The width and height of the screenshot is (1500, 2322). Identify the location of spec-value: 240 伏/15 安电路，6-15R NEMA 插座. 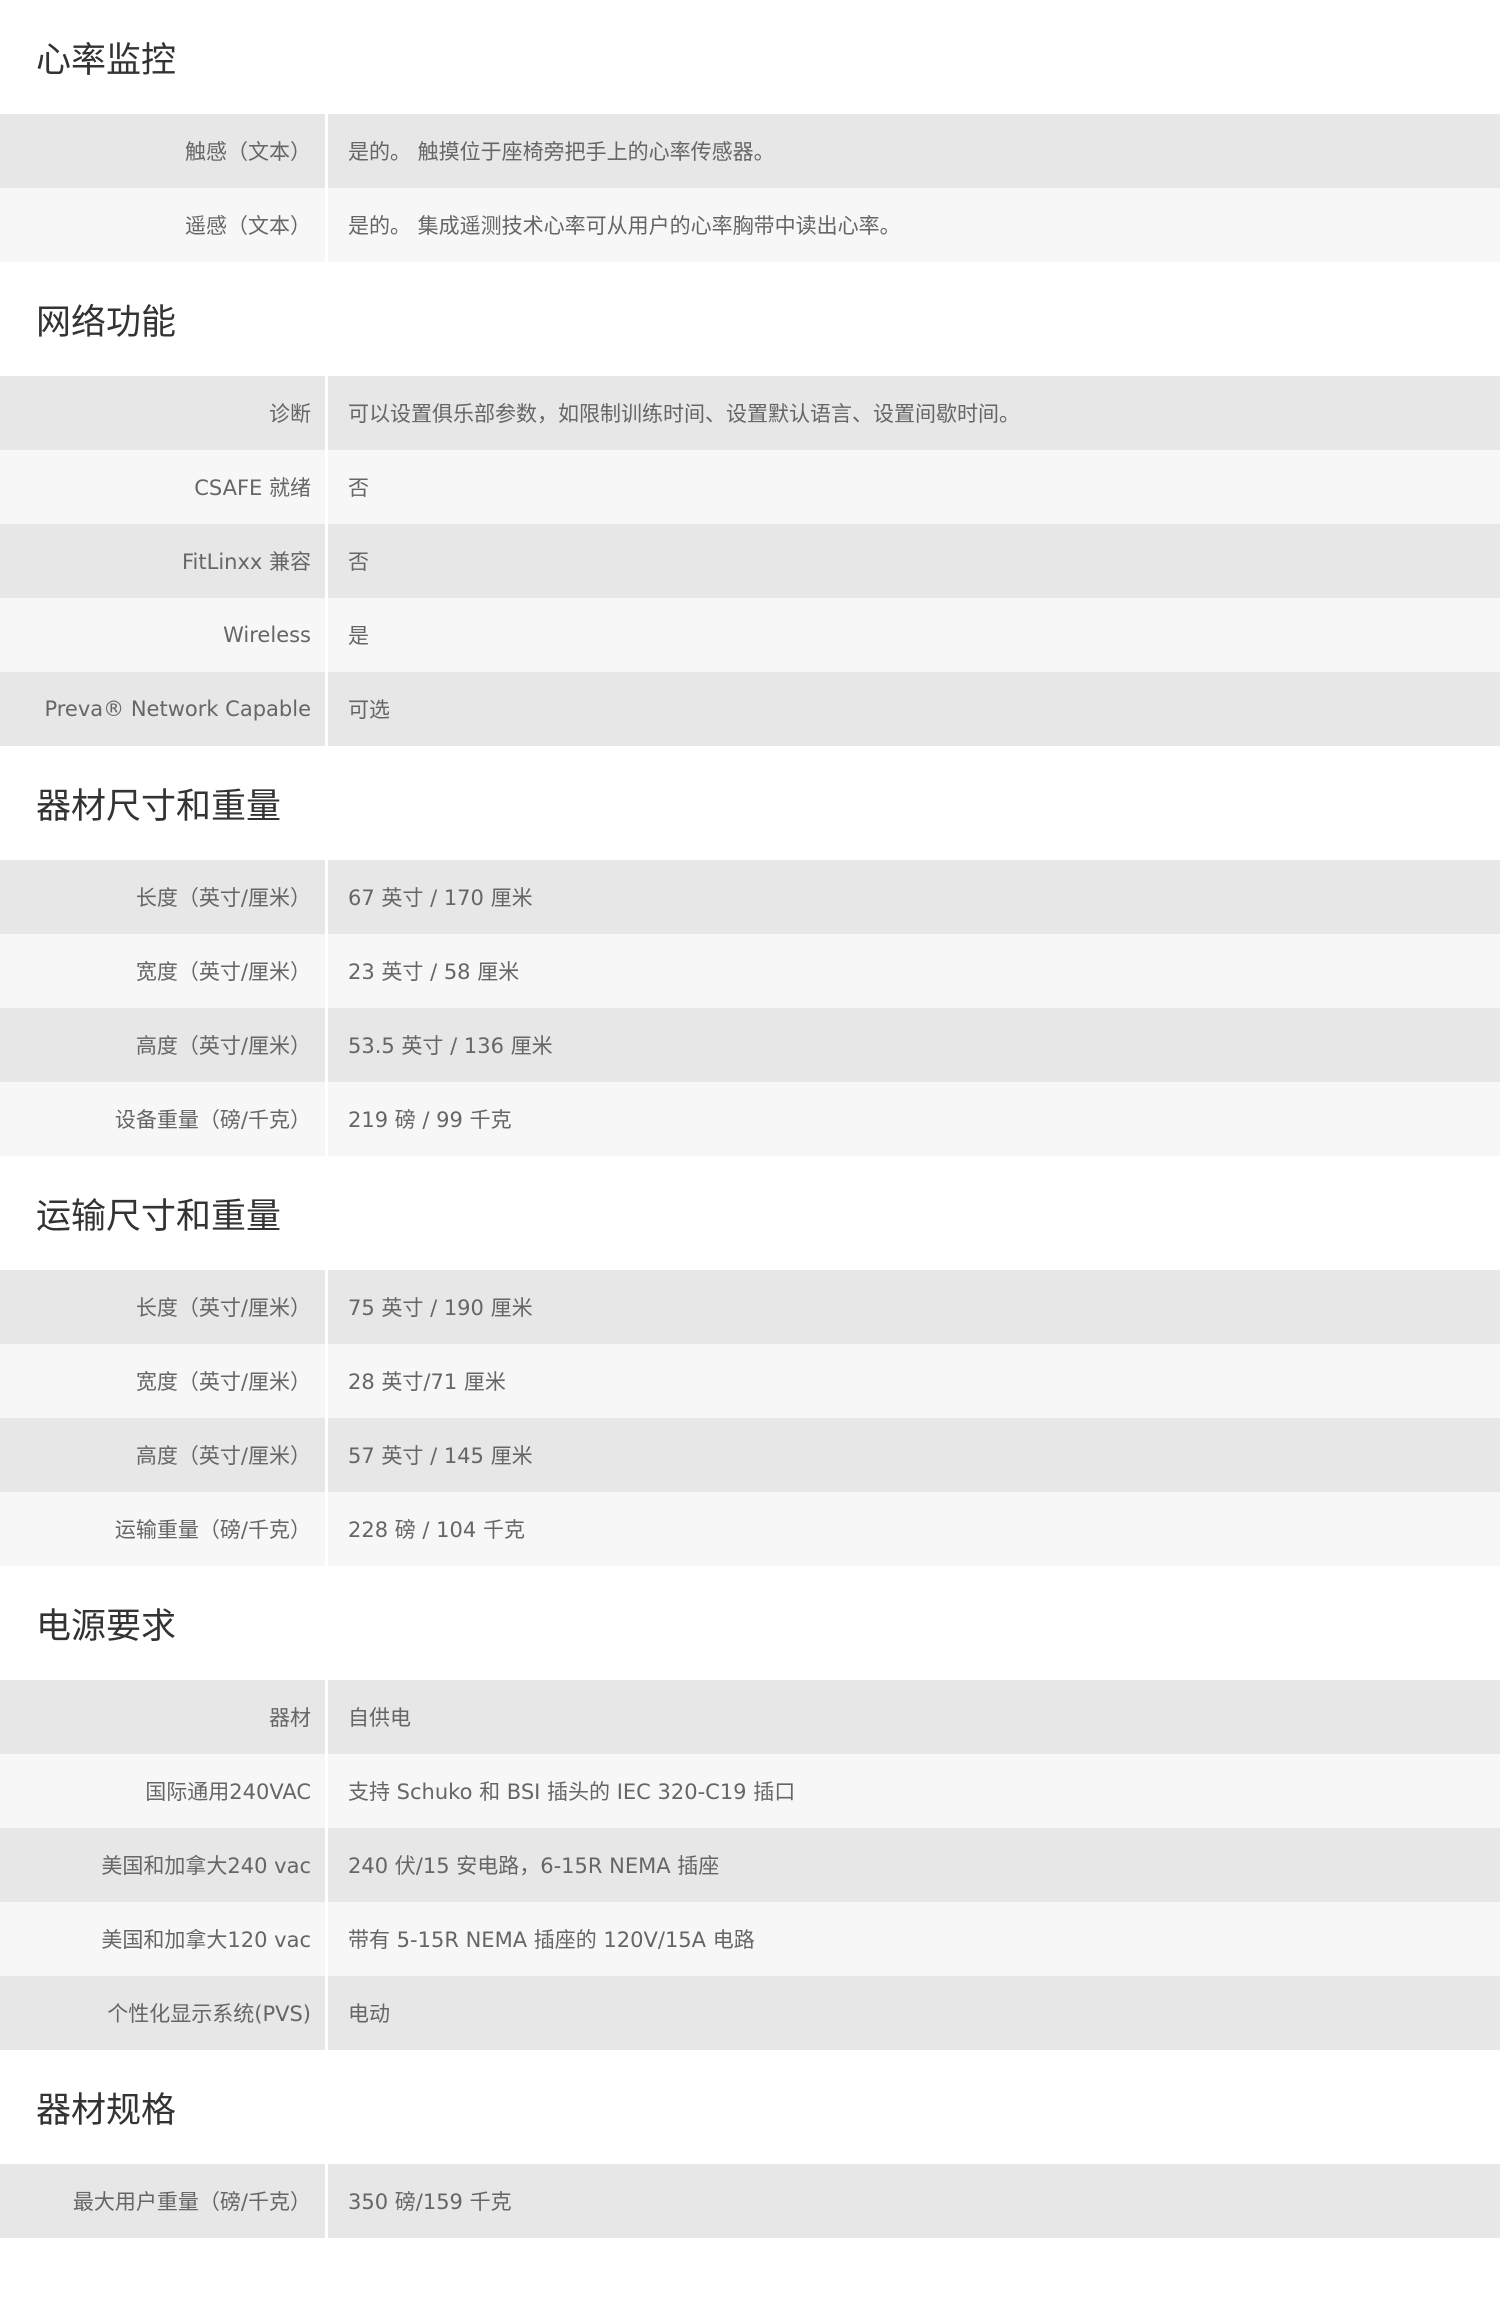
(534, 1866).